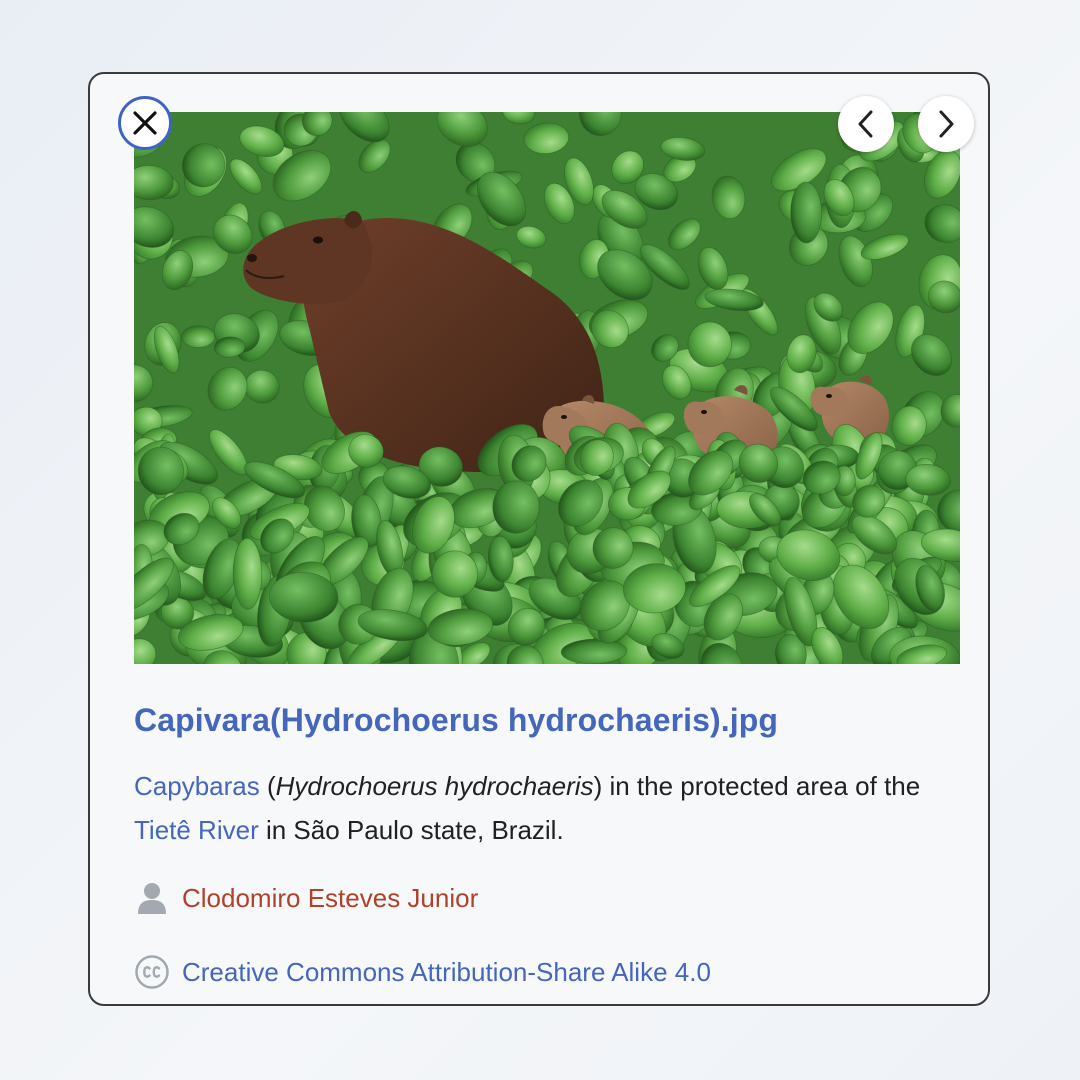 Image resolution: width=1080 pixels, height=1080 pixels. Describe the element at coordinates (196, 830) in the screenshot. I see `tiete-river-link: Tietê River` at that location.